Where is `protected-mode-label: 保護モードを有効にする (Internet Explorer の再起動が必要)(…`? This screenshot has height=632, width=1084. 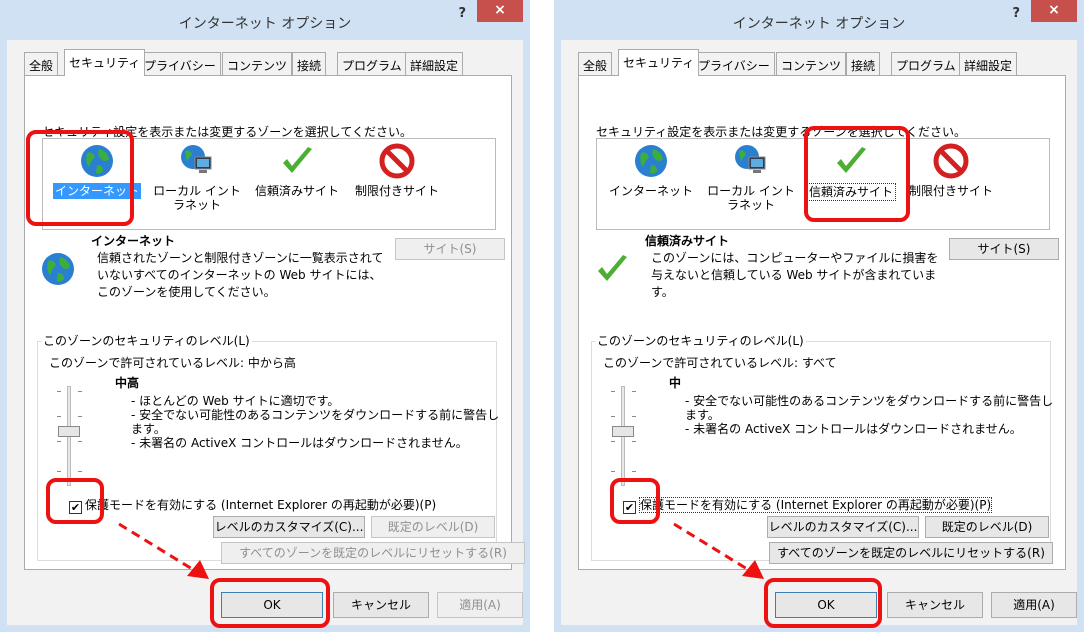
protected-mode-label: 保護モードを有効にする (Internet Explorer の再起動が必要)(… is located at coordinates (816, 505).